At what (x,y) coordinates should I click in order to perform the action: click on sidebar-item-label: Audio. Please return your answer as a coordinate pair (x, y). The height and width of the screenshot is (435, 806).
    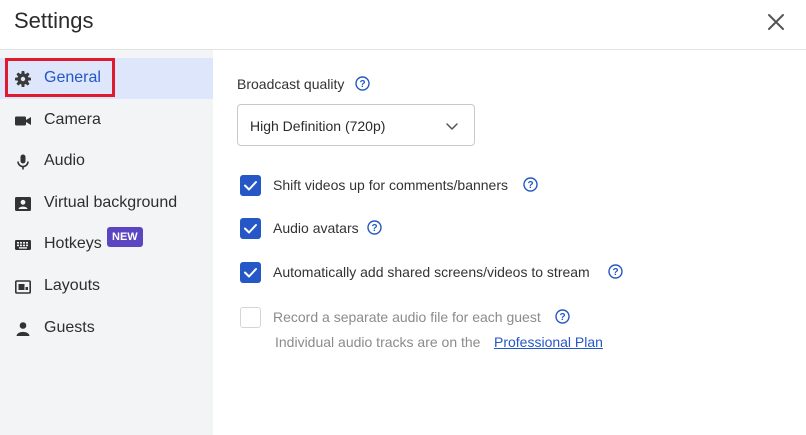
    Looking at the image, I should click on (64, 160).